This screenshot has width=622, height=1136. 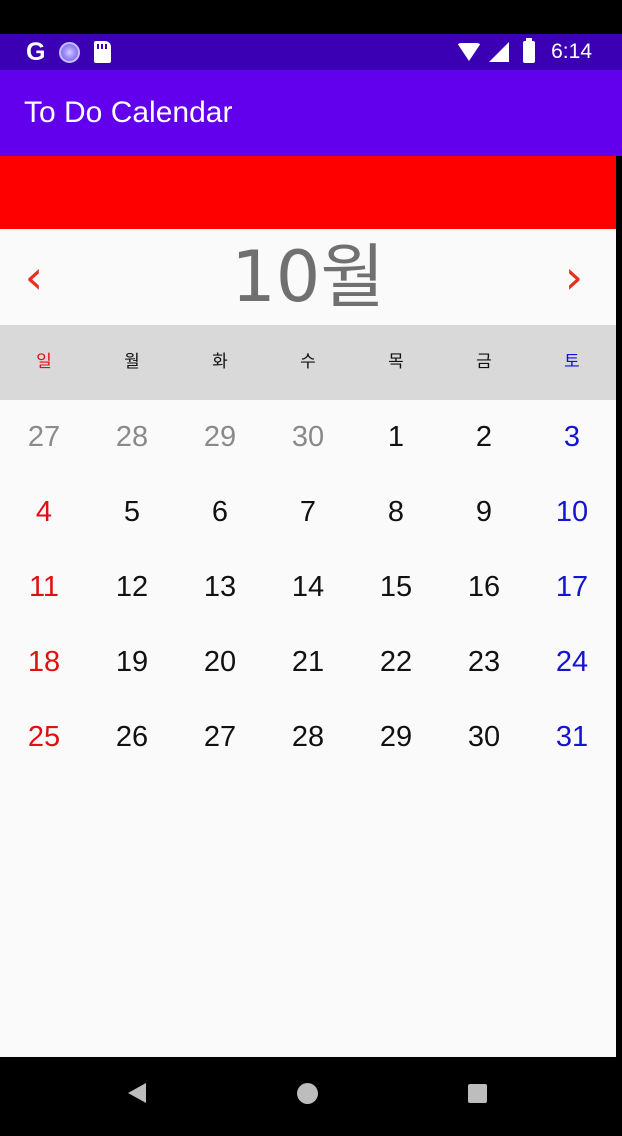 I want to click on right-edge, so click(x=619, y=606).